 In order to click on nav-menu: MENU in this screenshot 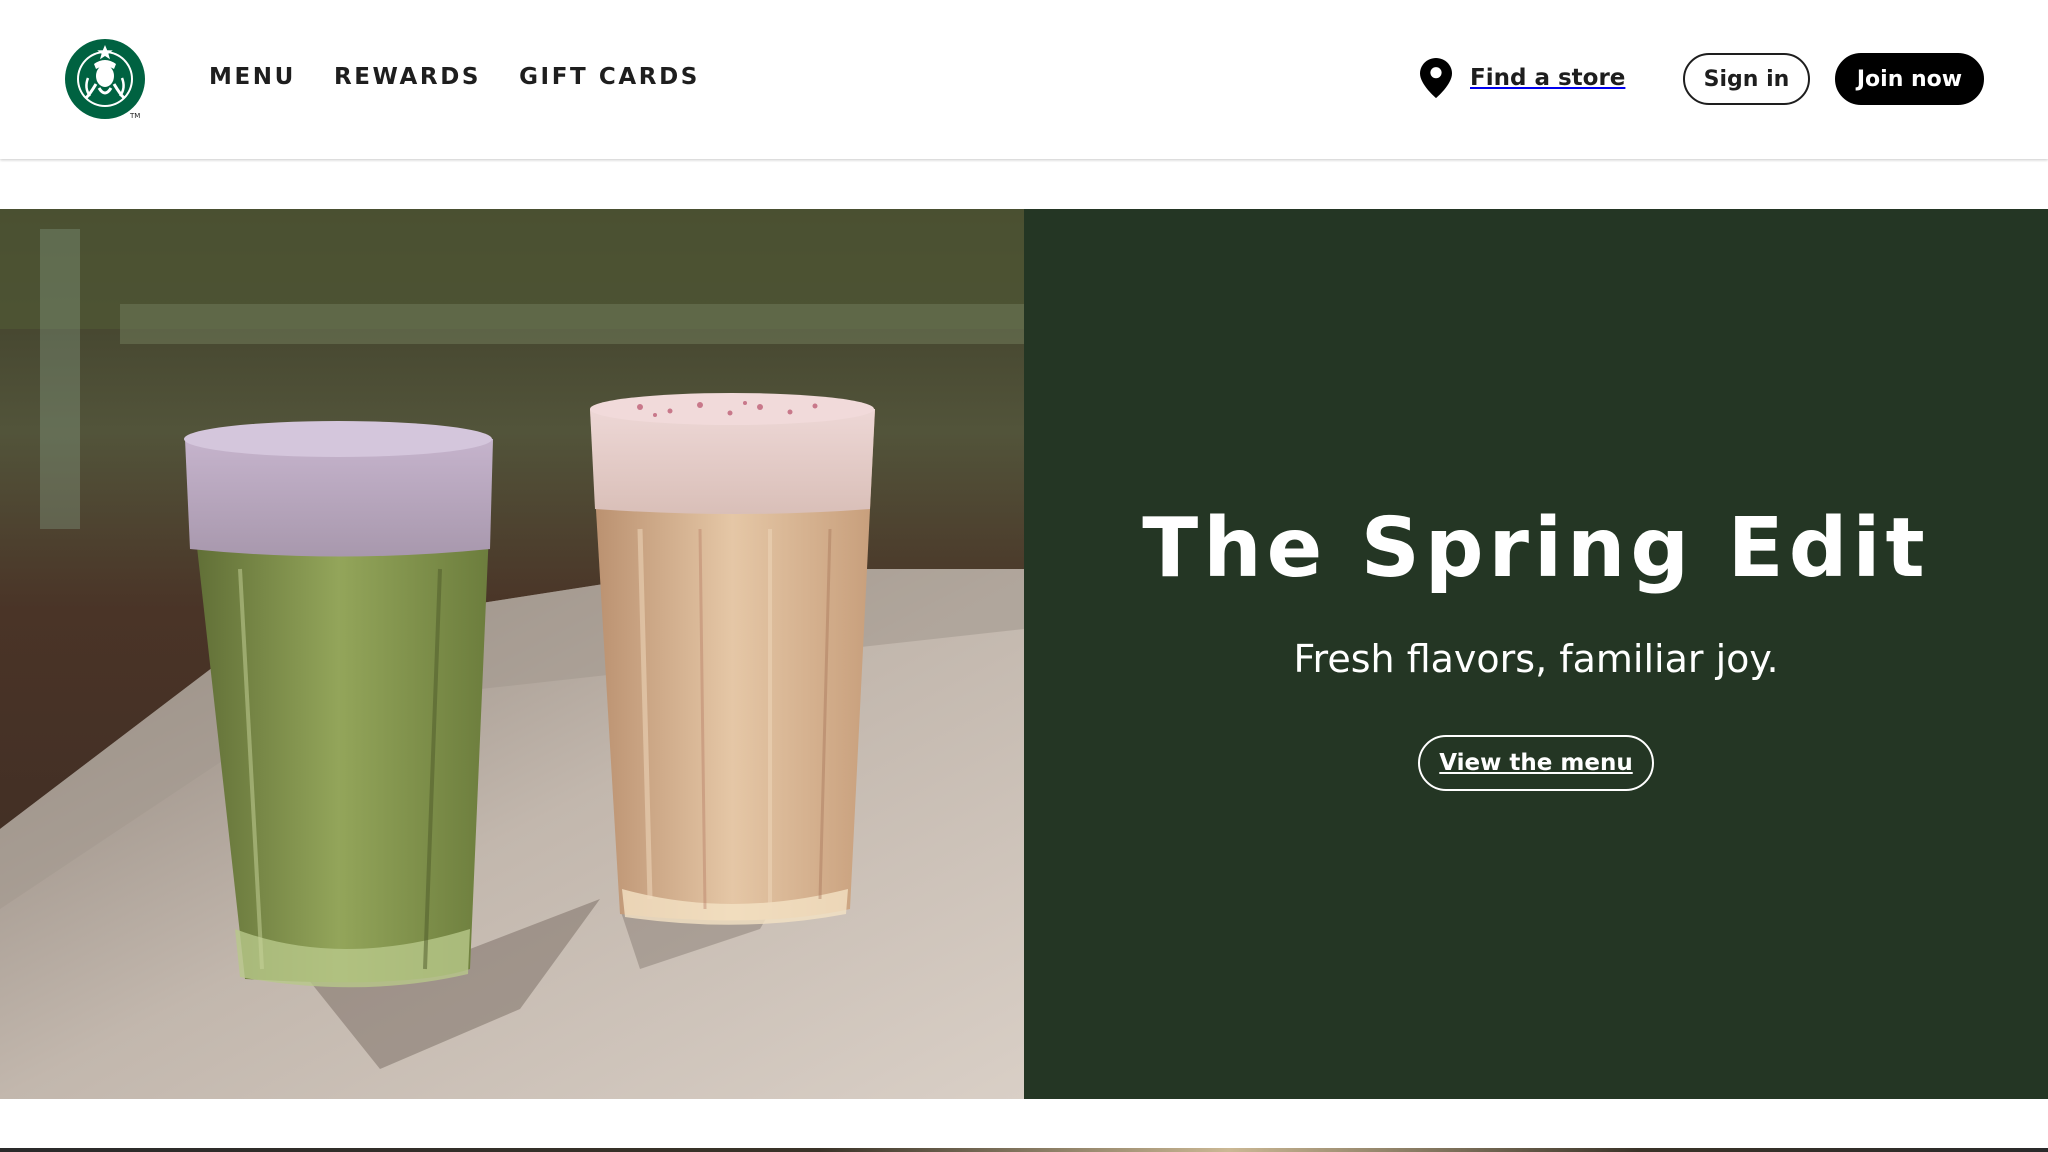, I will do `click(252, 77)`.